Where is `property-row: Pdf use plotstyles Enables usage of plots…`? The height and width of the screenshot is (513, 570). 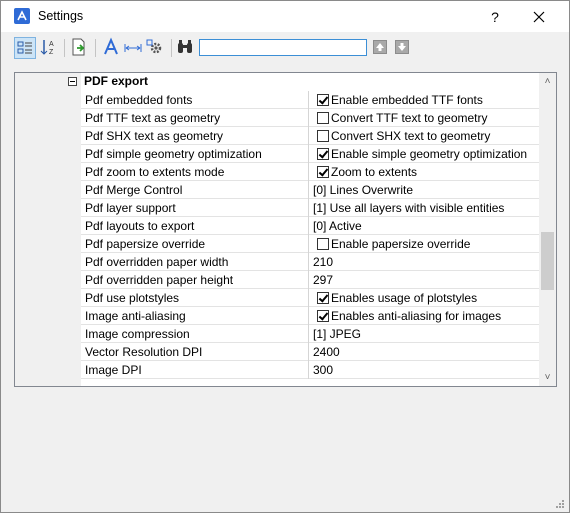 property-row: Pdf use plotstyles Enables usage of plots… is located at coordinates (310, 298).